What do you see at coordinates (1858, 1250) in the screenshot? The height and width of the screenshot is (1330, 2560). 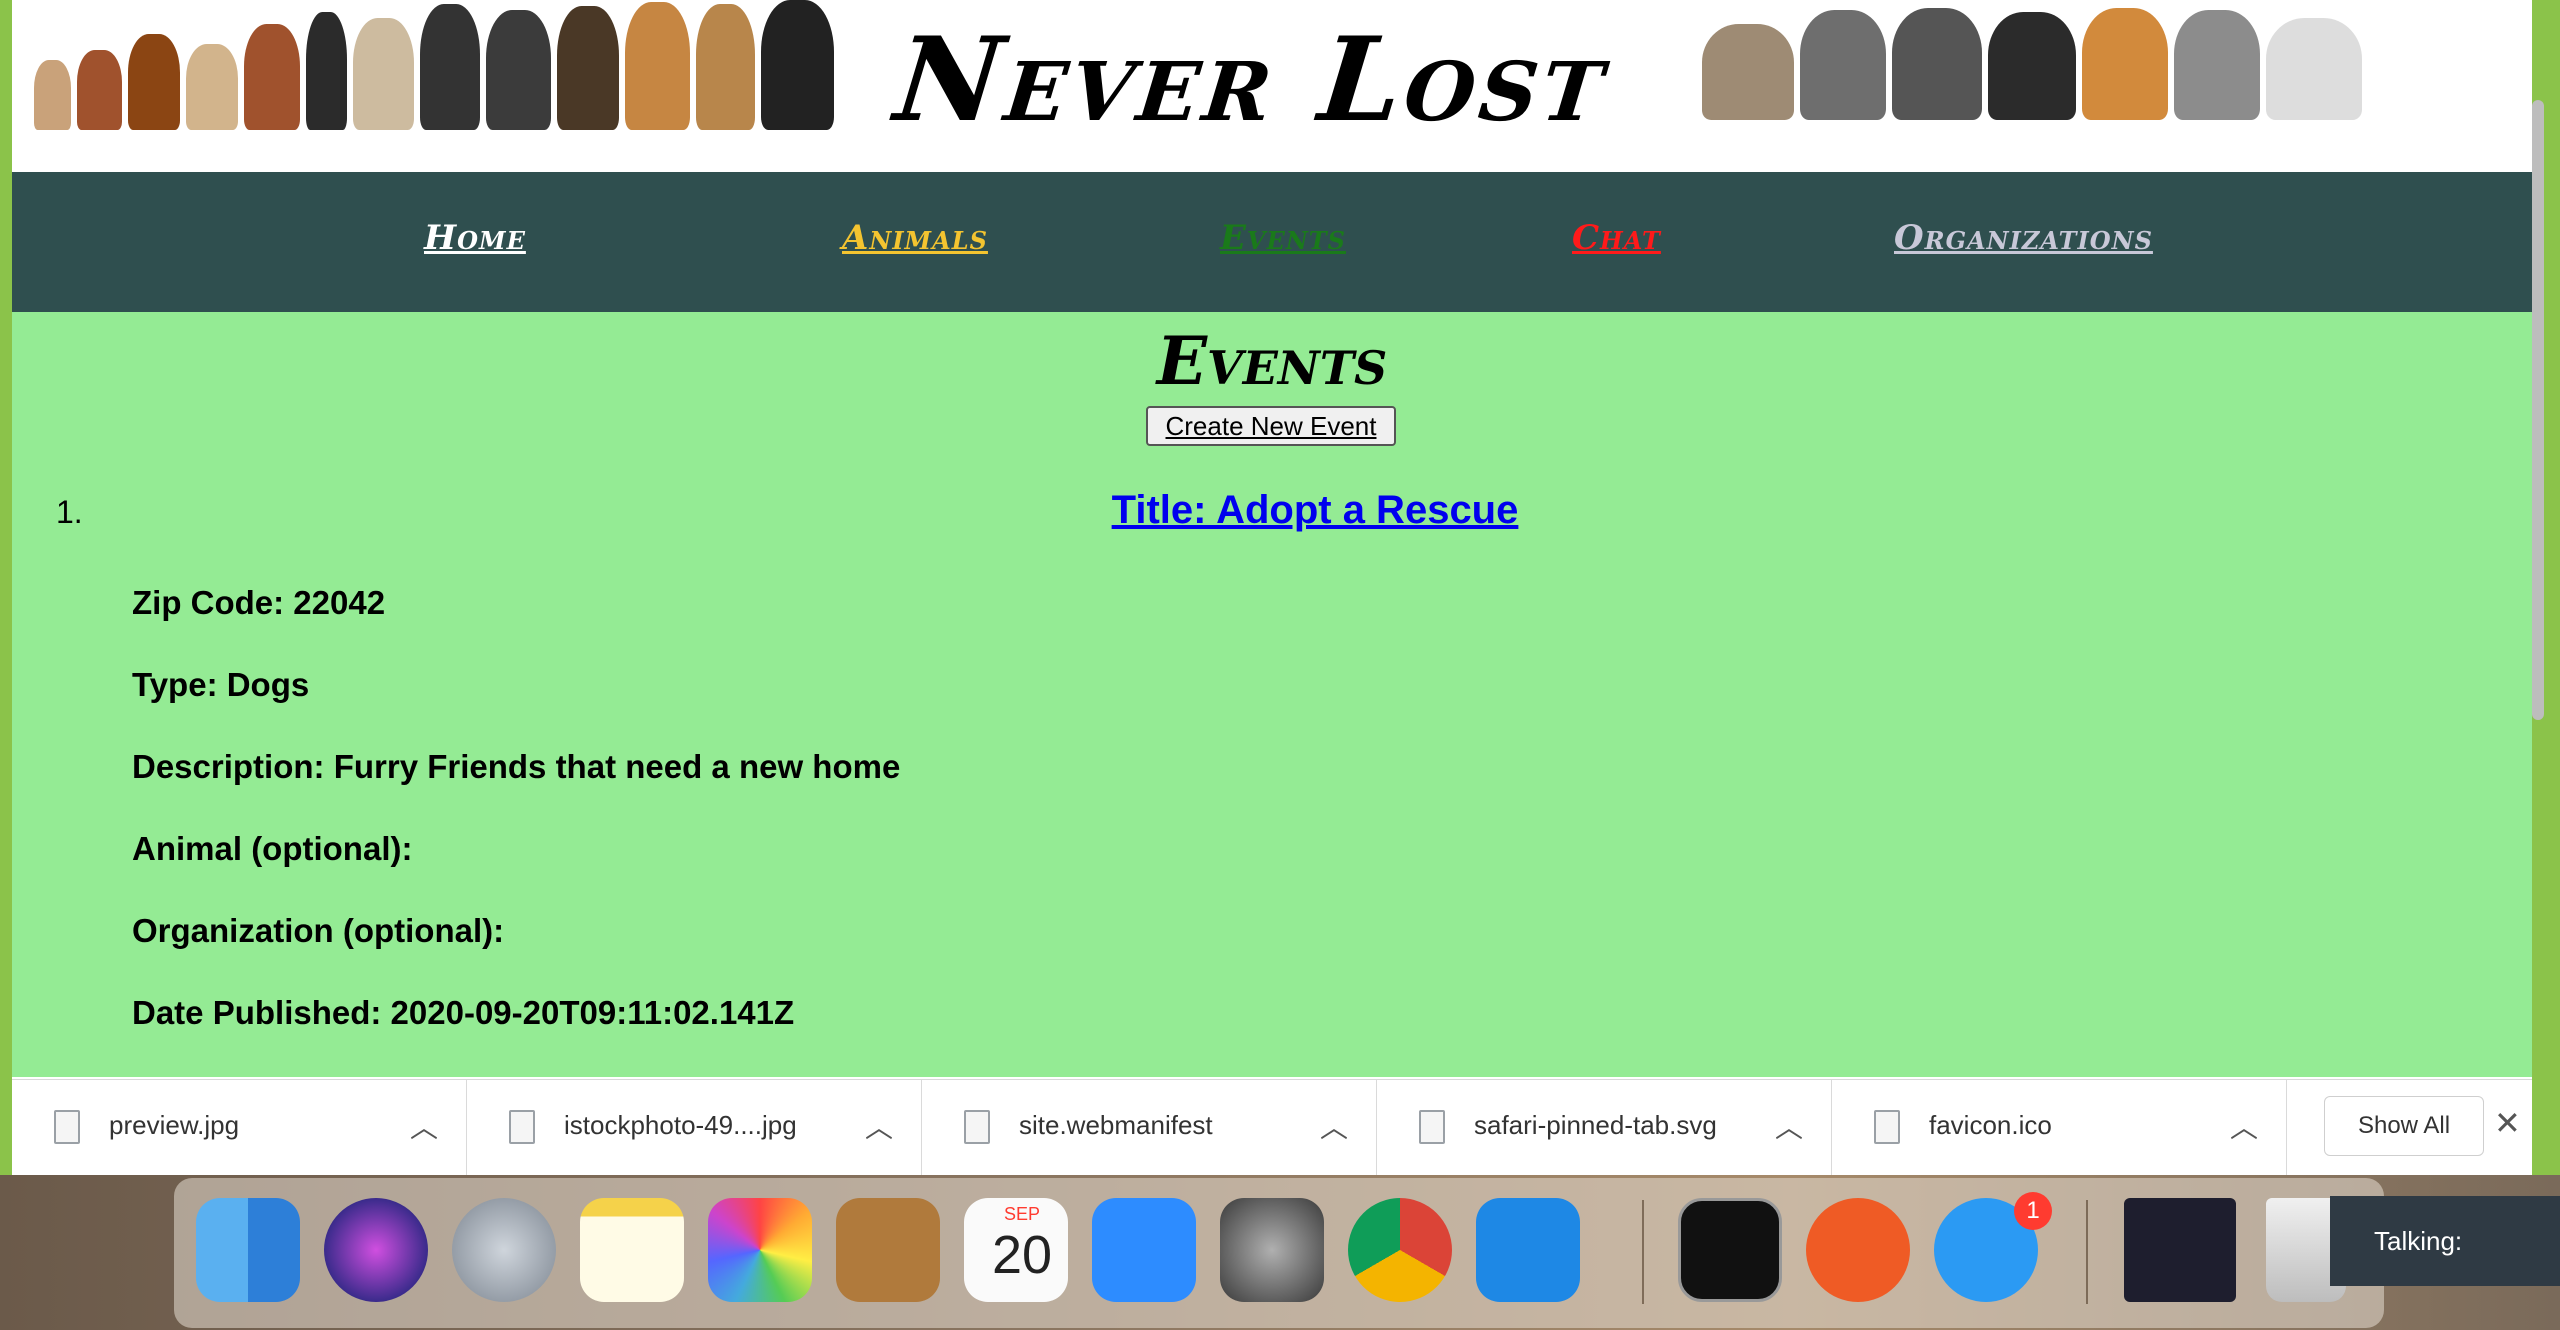 I see `postman-icon` at bounding box center [1858, 1250].